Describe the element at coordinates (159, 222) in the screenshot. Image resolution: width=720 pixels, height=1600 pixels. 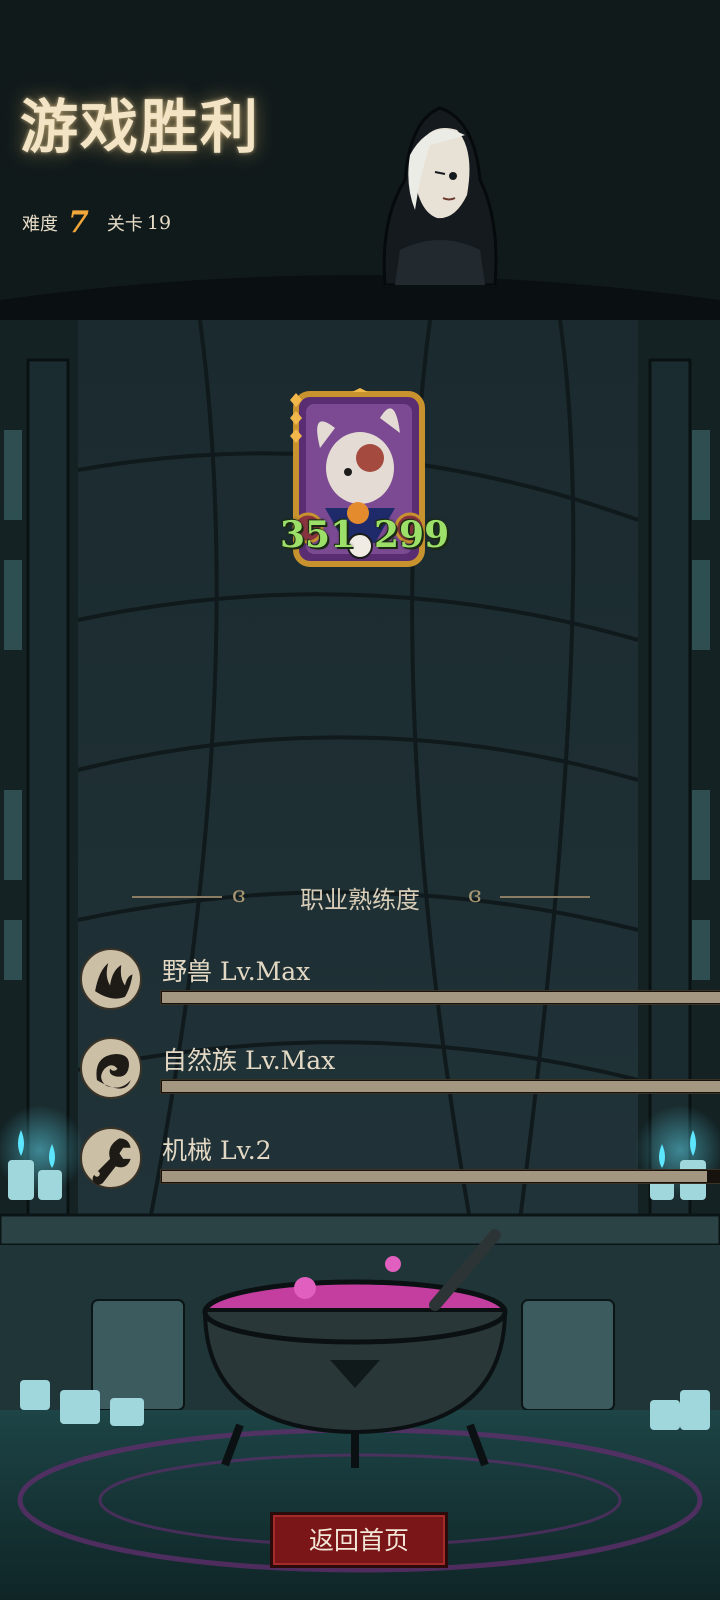
I see `level-value: 19` at that location.